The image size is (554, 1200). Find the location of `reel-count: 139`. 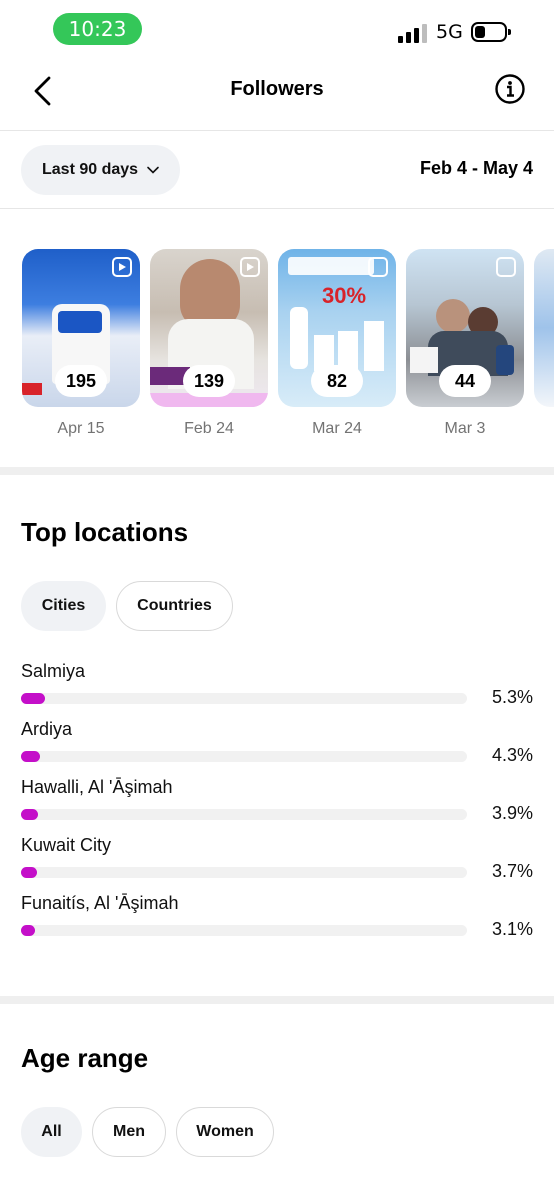

reel-count: 139 is located at coordinates (209, 381).